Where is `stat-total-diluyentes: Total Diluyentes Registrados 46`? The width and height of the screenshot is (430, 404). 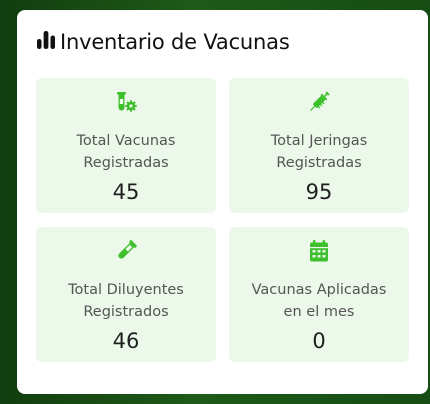 stat-total-diluyentes: Total Diluyentes Registrados 46 is located at coordinates (126, 294).